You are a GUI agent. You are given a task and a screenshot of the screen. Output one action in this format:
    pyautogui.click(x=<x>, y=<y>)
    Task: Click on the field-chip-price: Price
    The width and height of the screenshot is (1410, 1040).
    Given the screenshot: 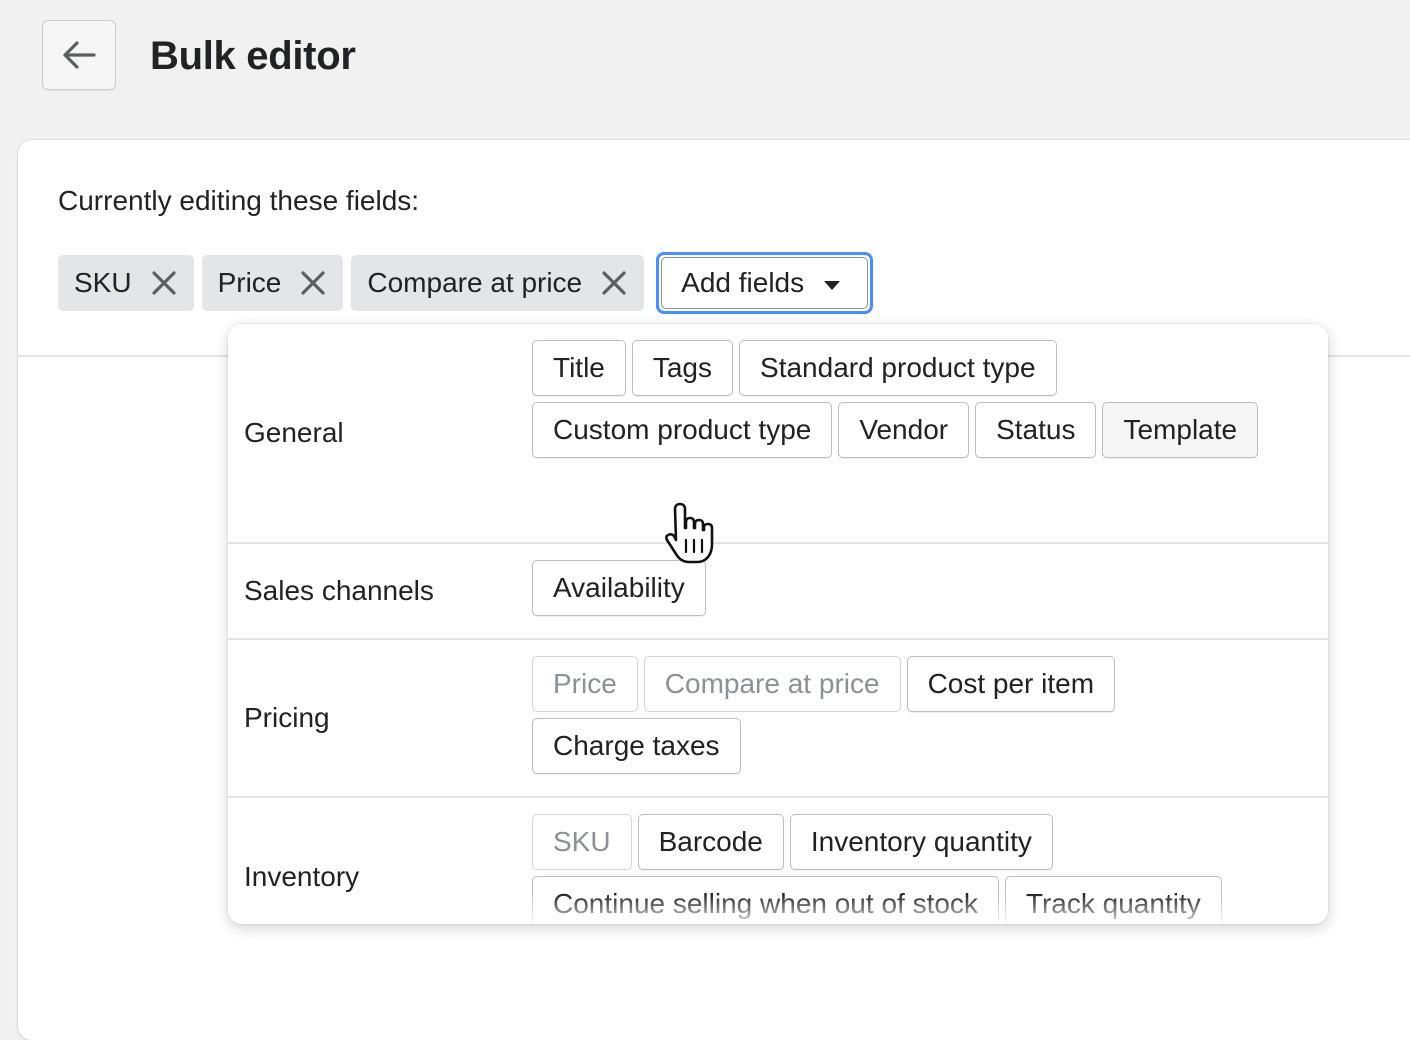 What is the action you would take?
    pyautogui.click(x=272, y=283)
    